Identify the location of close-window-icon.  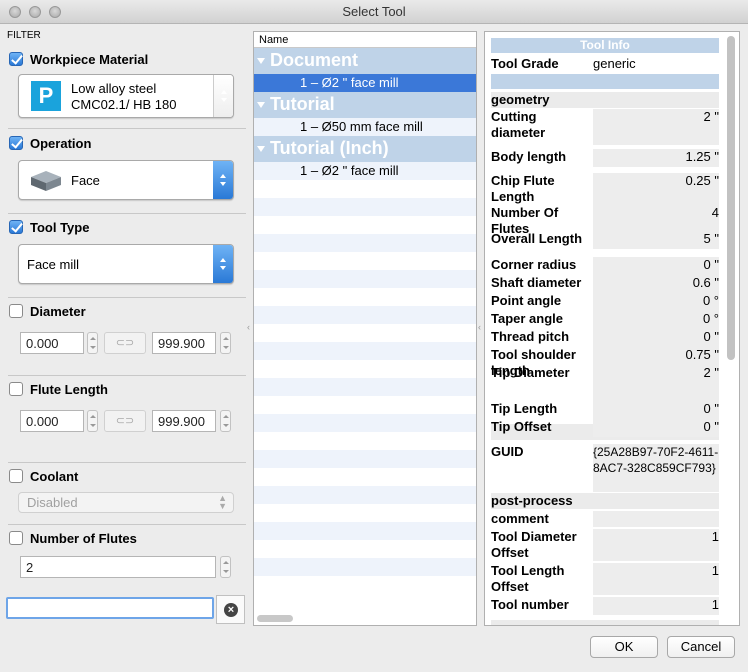
(15, 12).